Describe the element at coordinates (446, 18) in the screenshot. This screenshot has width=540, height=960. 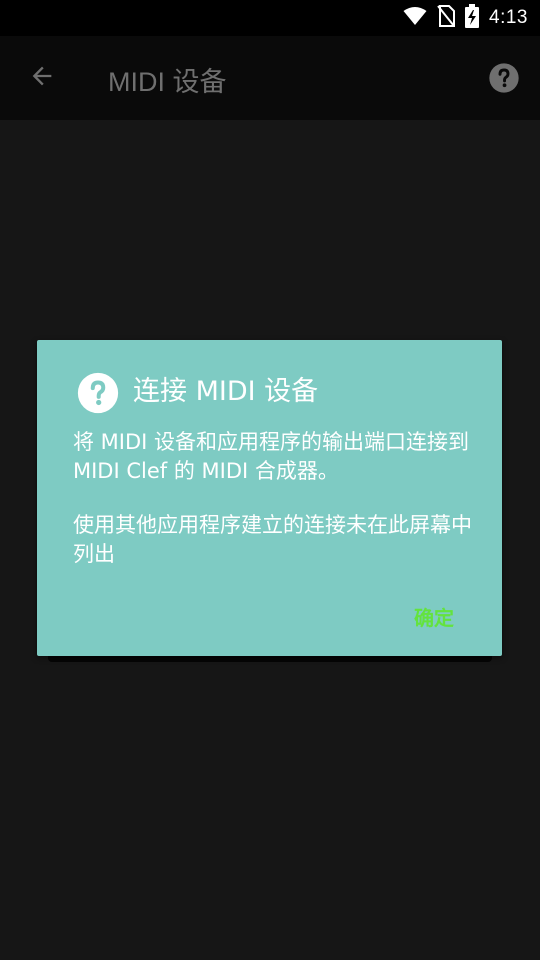
I see `no-sim-icon` at that location.